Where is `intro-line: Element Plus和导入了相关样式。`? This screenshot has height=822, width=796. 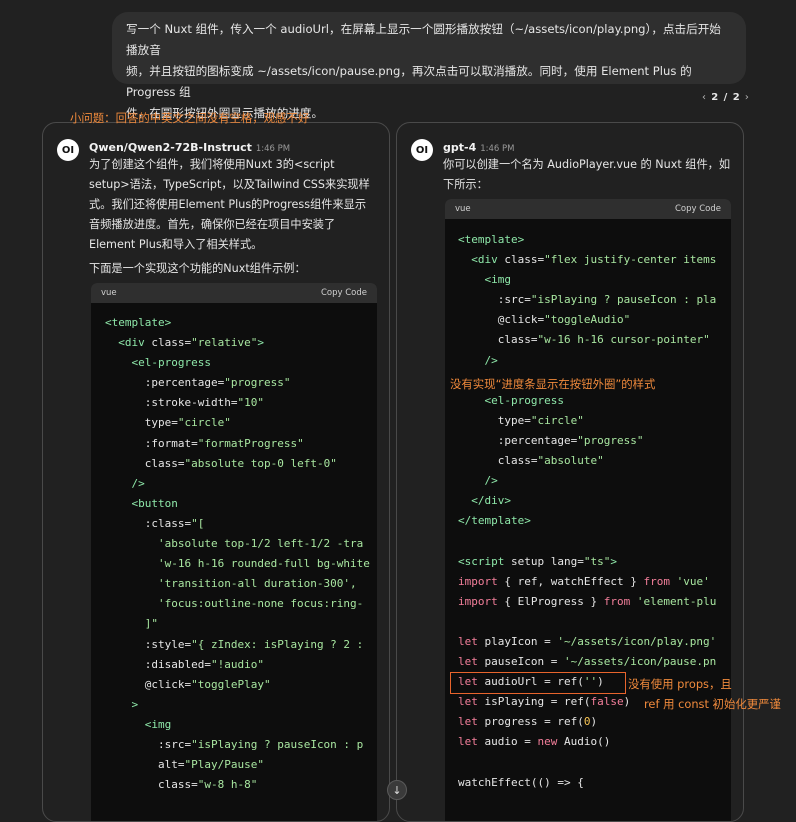 intro-line: Element Plus和导入了相关样式。 is located at coordinates (176, 244).